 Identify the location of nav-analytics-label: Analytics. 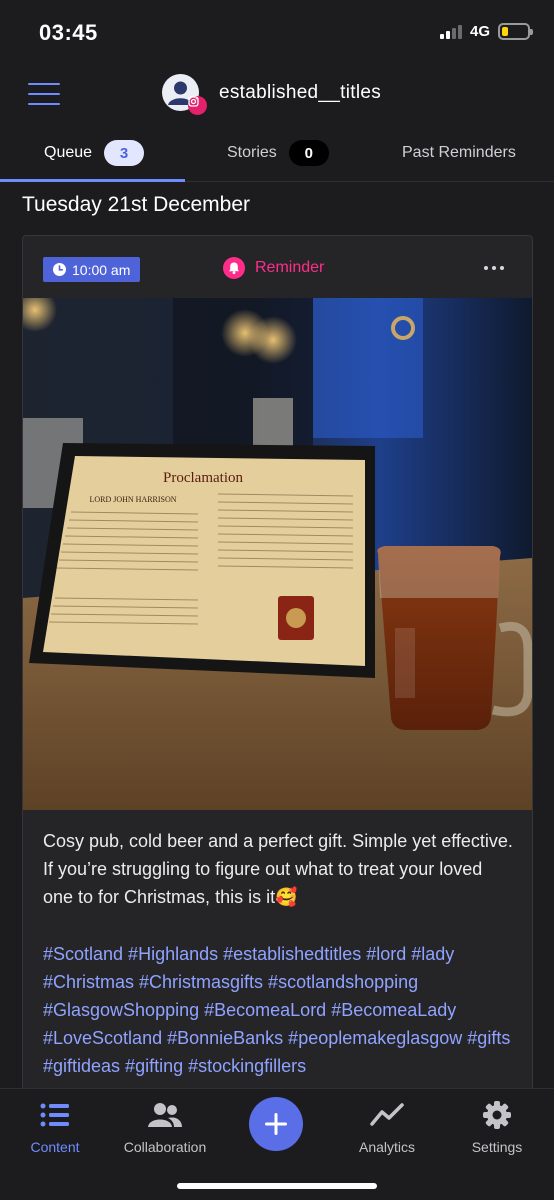
(387, 1147).